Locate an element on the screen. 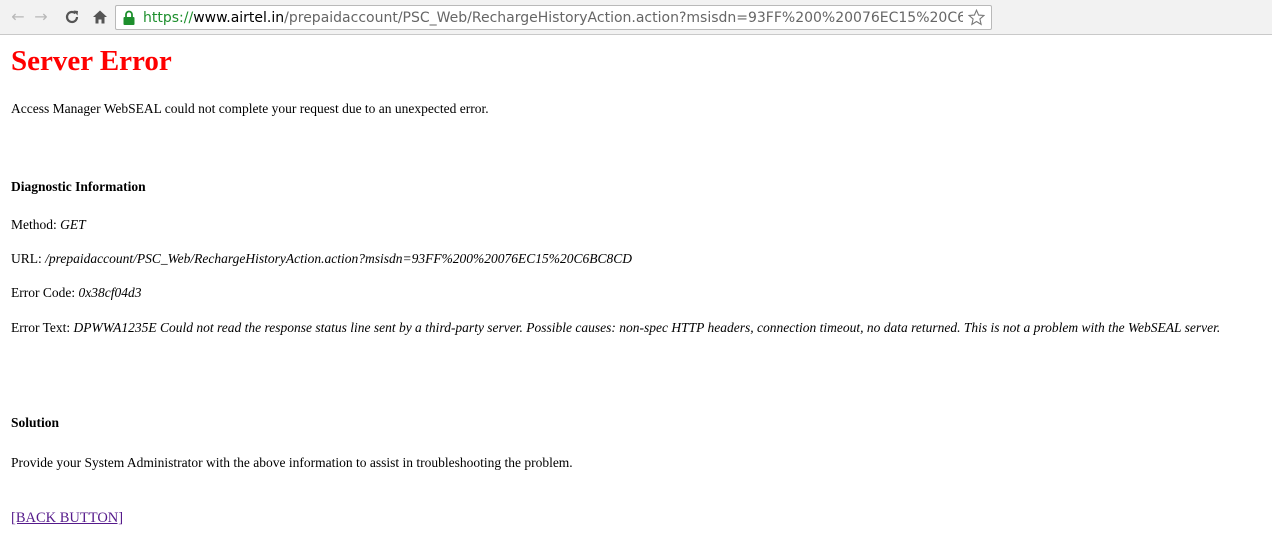  page-title: Server Error is located at coordinates (91, 61).